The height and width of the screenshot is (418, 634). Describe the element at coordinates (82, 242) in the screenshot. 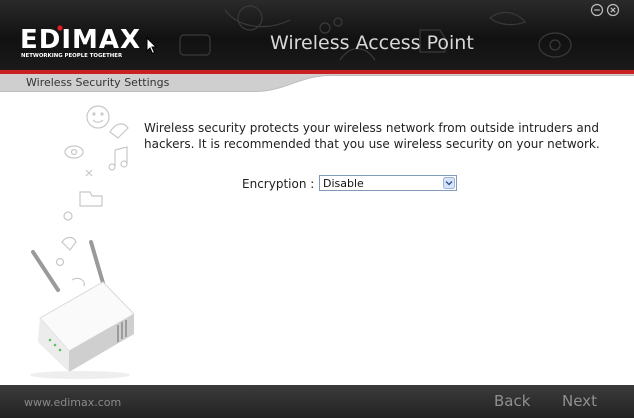

I see `router-illustration` at that location.